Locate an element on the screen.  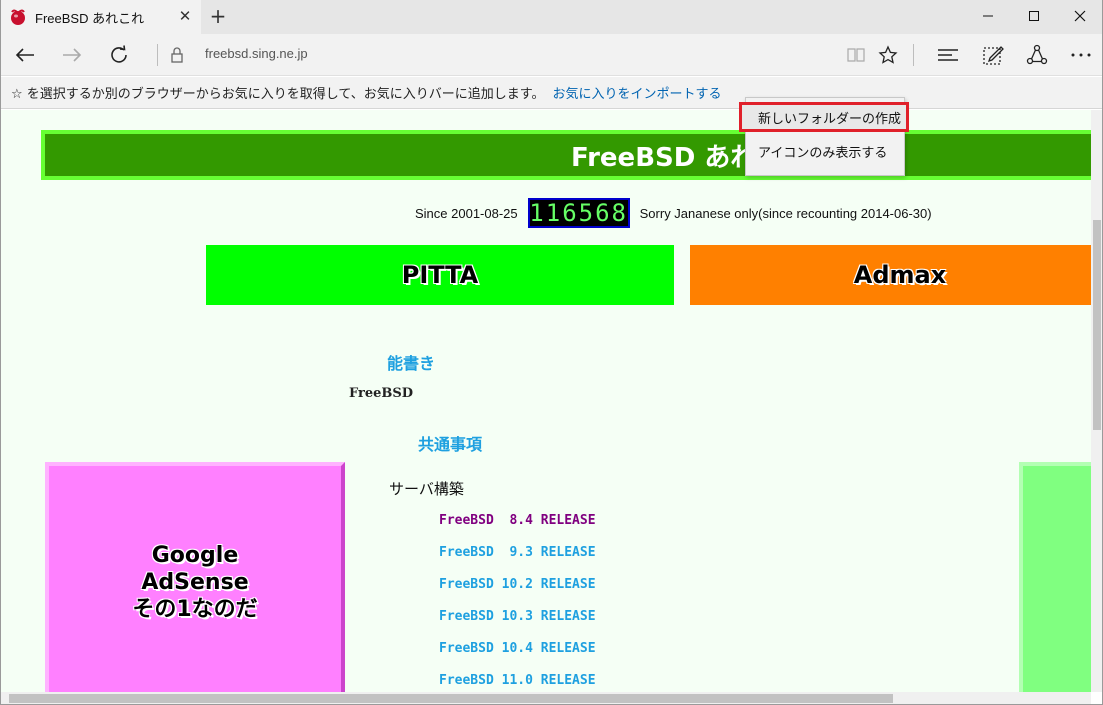
vertical-scrollbar is located at coordinates (1096, 401).